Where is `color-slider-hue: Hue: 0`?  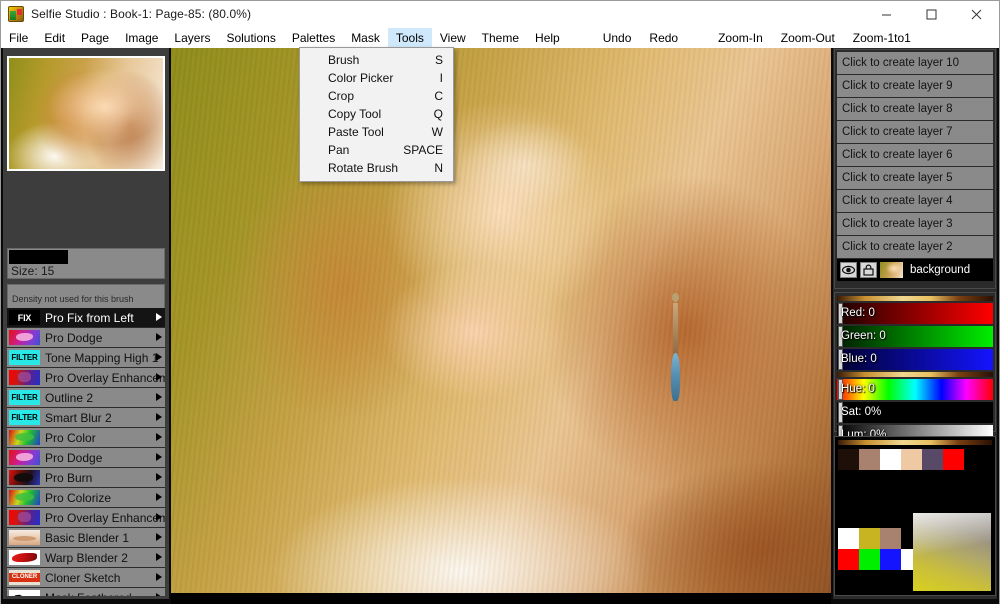
color-slider-hue: Hue: 0 is located at coordinates (915, 389).